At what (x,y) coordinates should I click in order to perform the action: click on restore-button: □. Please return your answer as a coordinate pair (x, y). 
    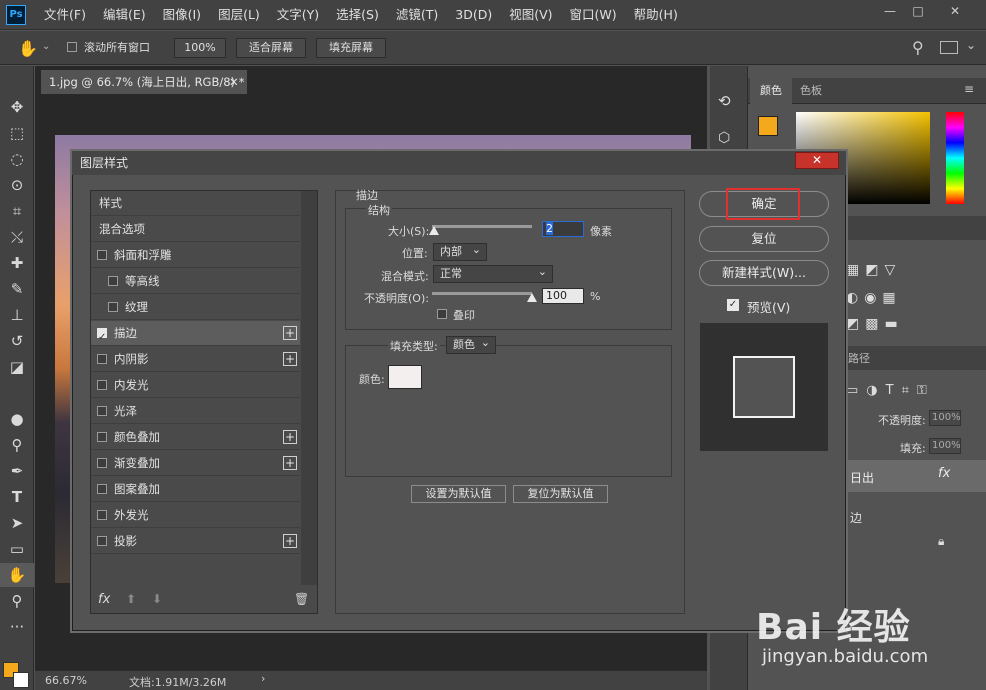
    Looking at the image, I should click on (918, 11).